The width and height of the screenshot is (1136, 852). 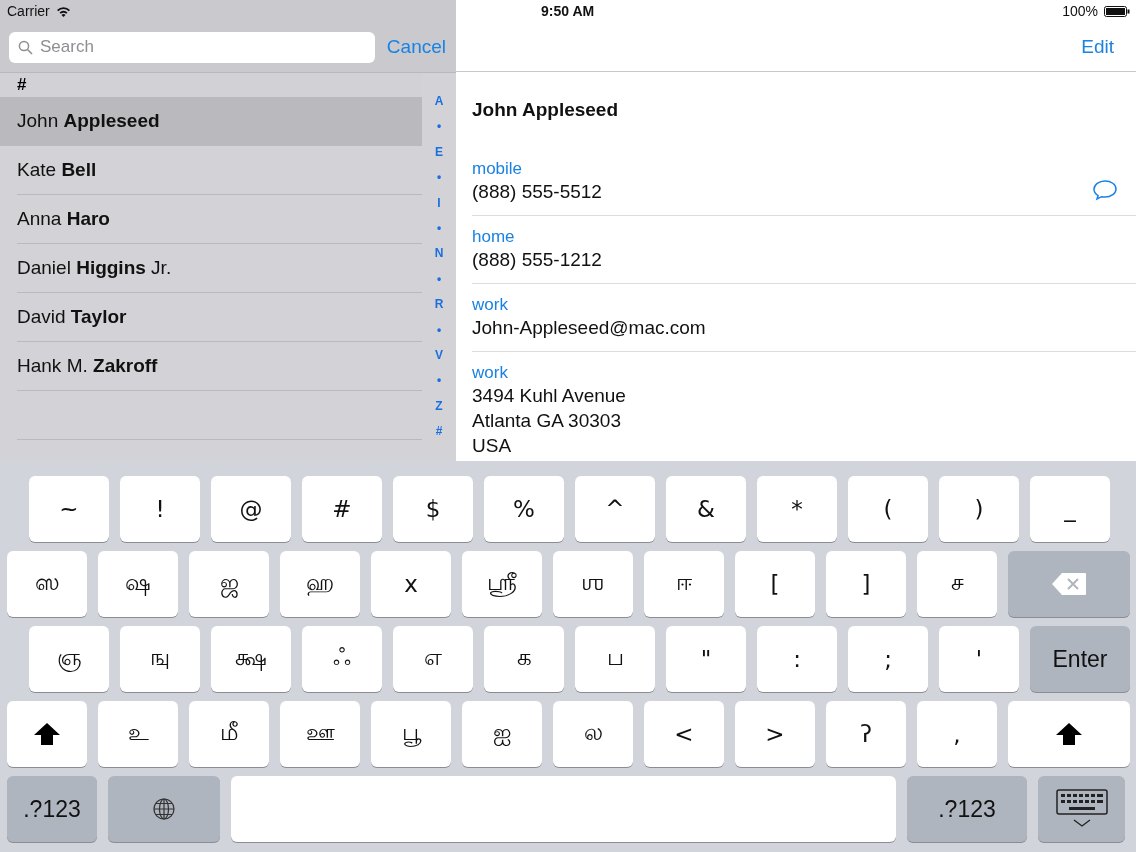 I want to click on key: (, so click(x=888, y=509).